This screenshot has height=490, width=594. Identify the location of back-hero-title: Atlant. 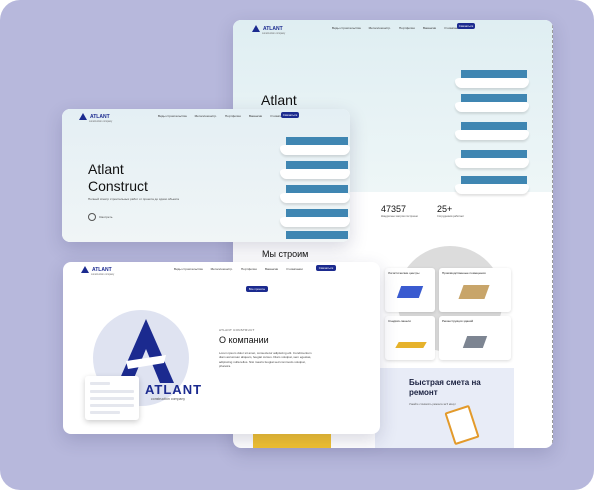
(279, 100).